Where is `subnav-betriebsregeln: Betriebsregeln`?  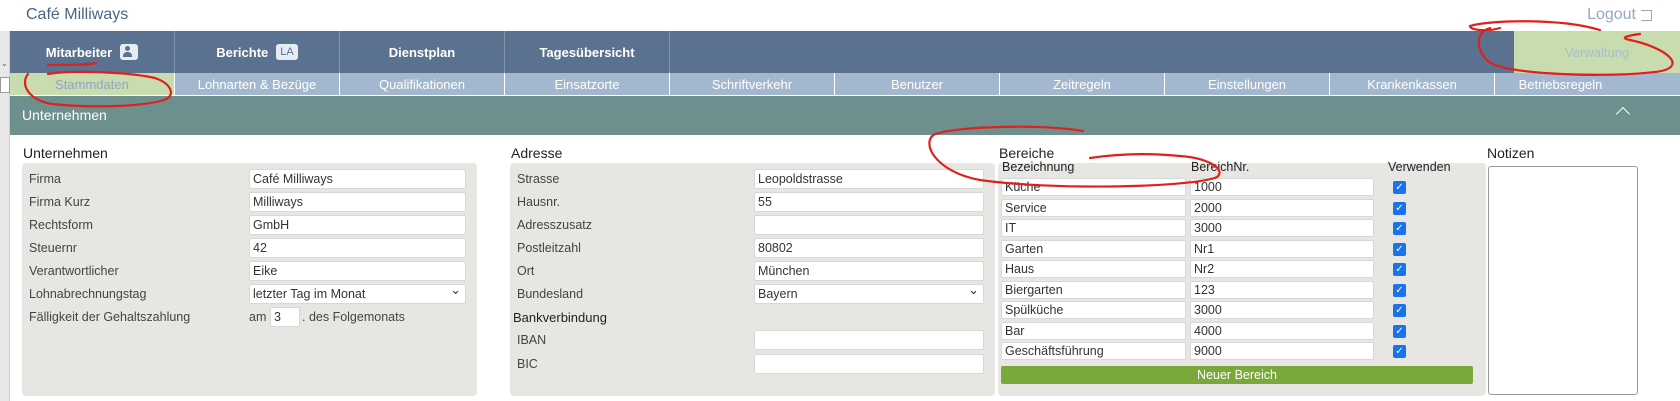 subnav-betriebsregeln: Betriebsregeln is located at coordinates (1560, 84).